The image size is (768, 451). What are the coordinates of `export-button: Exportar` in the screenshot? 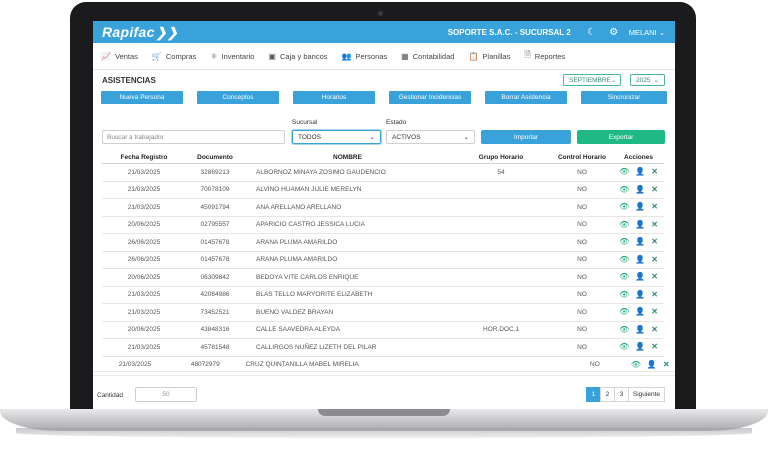 It's located at (621, 137).